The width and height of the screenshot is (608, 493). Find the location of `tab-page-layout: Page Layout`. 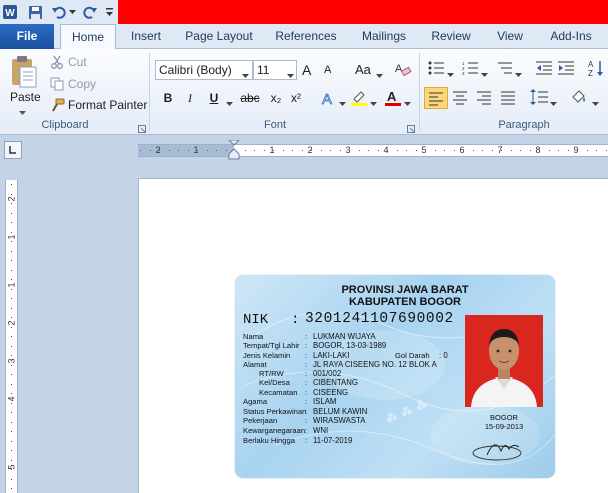

tab-page-layout: Page Layout is located at coordinates (219, 36).